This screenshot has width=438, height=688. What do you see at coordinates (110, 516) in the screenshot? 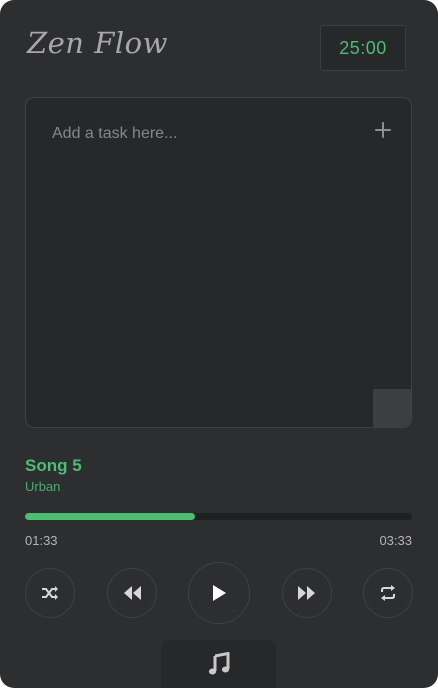
I see `progress-fill` at bounding box center [110, 516].